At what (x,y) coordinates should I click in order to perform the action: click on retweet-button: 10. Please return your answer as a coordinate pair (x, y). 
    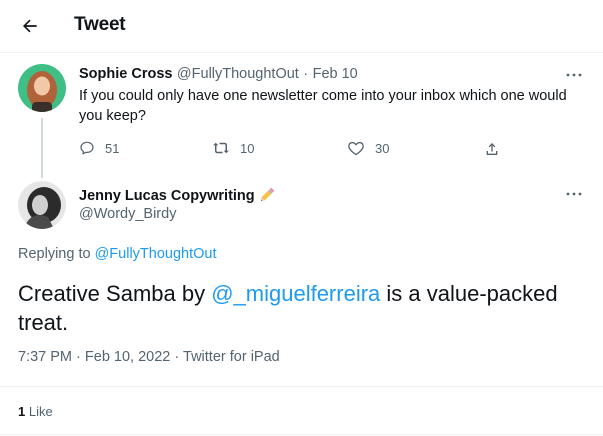
    Looking at the image, I should click on (233, 148).